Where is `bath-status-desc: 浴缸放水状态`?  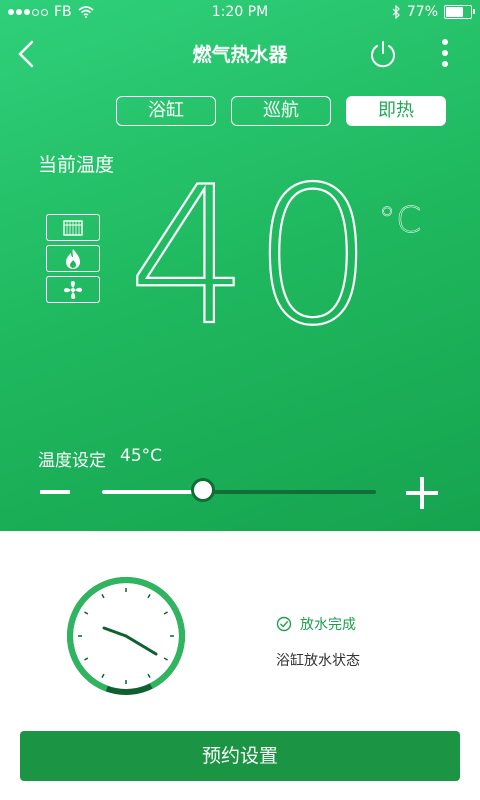 bath-status-desc: 浴缸放水状态 is located at coordinates (318, 661).